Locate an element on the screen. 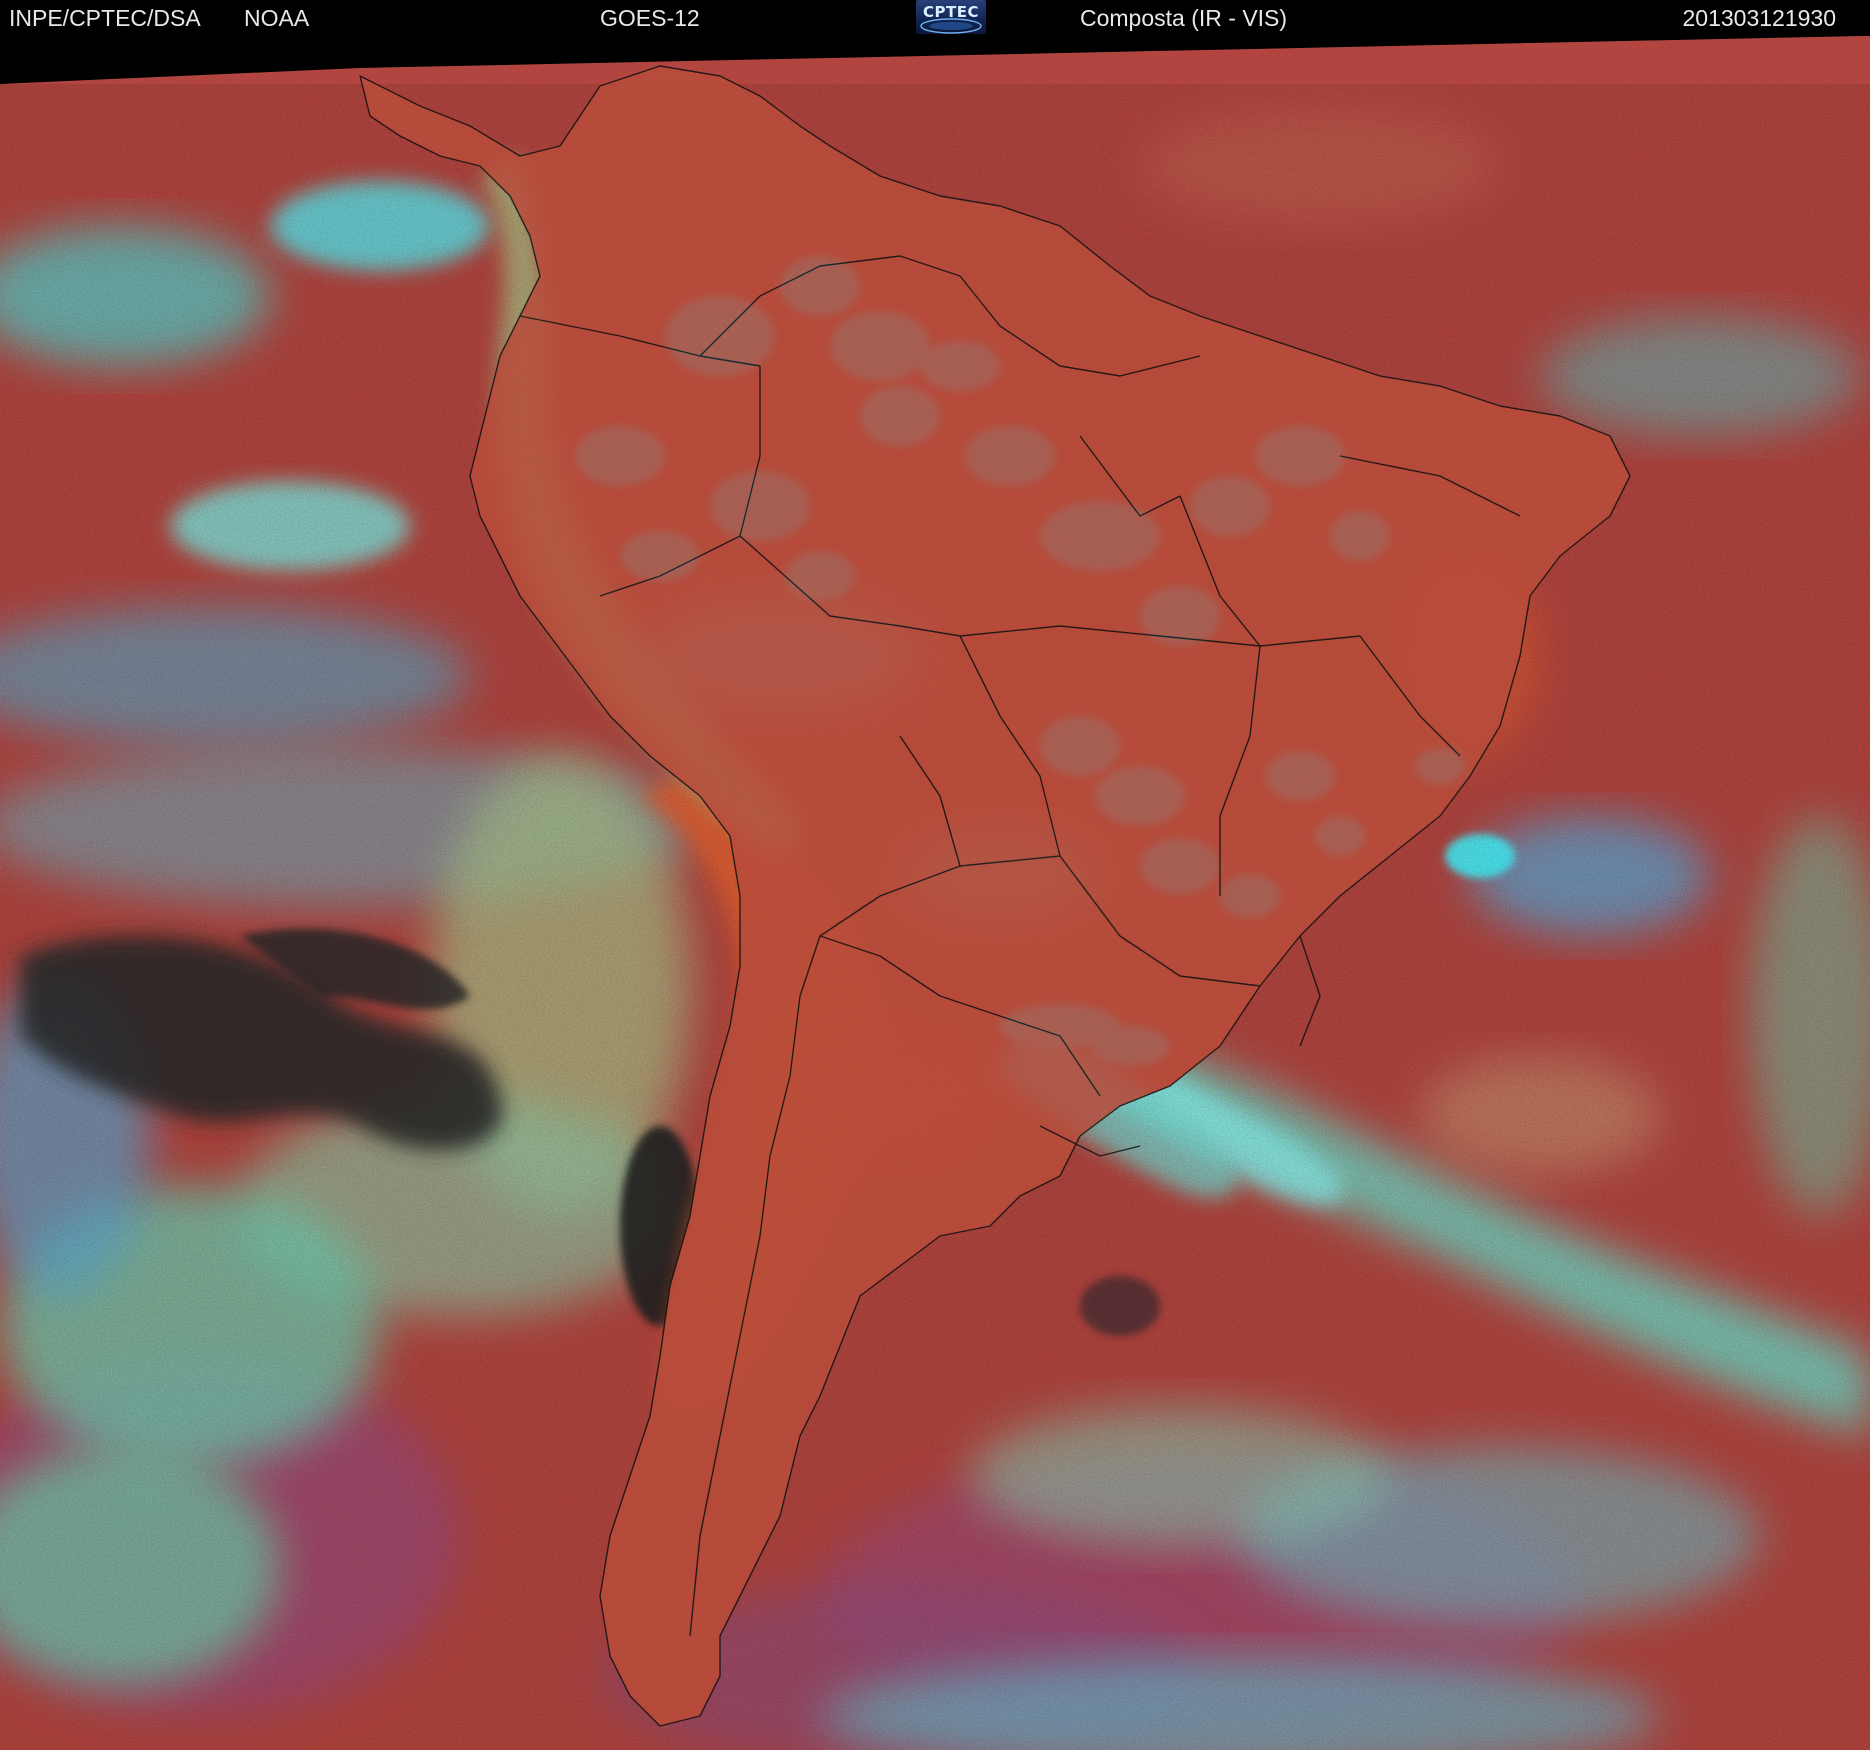  logo-wordmark: CPTEC is located at coordinates (951, 12).